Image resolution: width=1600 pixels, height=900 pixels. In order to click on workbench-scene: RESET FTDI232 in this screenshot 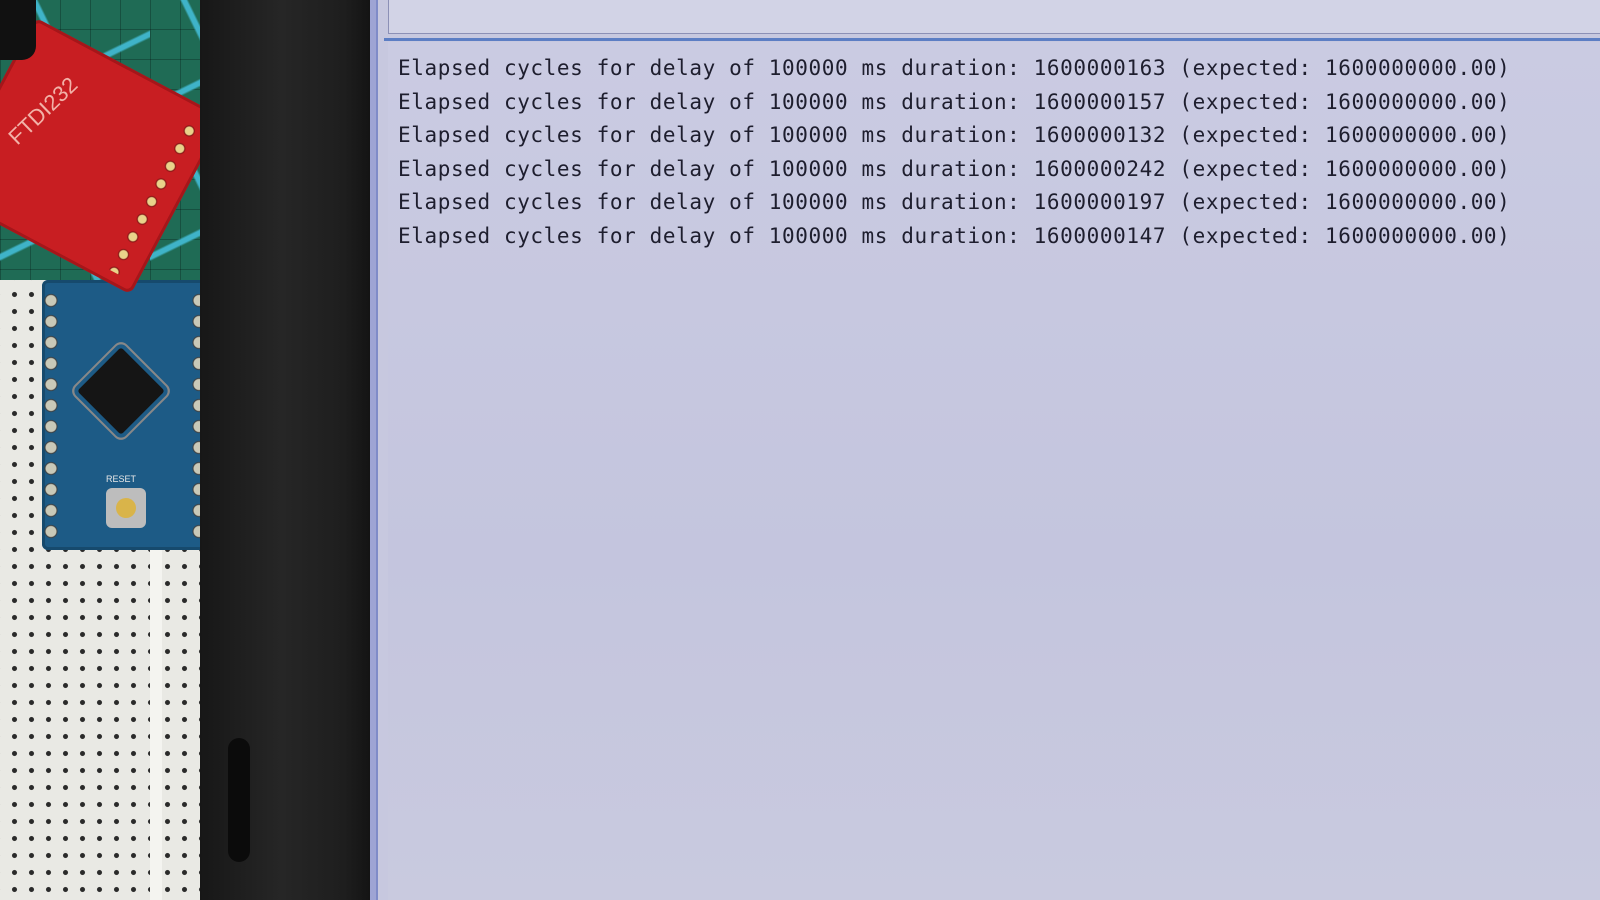, I will do `click(107, 450)`.